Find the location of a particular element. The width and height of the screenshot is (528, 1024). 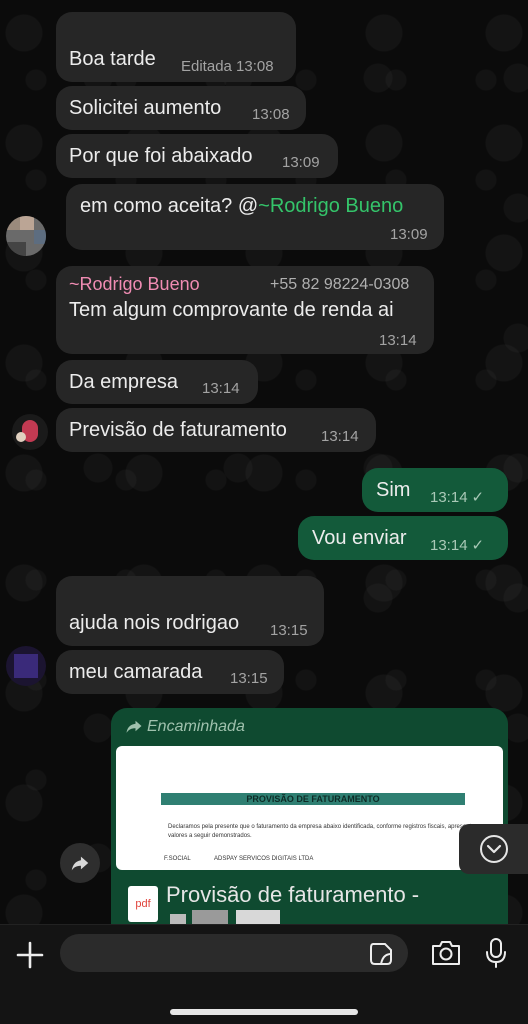

home-indicator is located at coordinates (264, 1012).